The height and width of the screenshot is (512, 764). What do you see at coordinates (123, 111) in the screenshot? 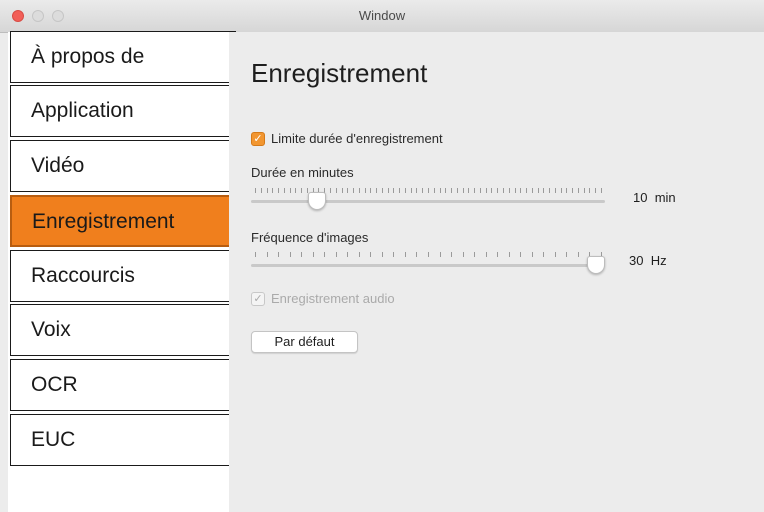
I see `sidebar-item-application: Application` at bounding box center [123, 111].